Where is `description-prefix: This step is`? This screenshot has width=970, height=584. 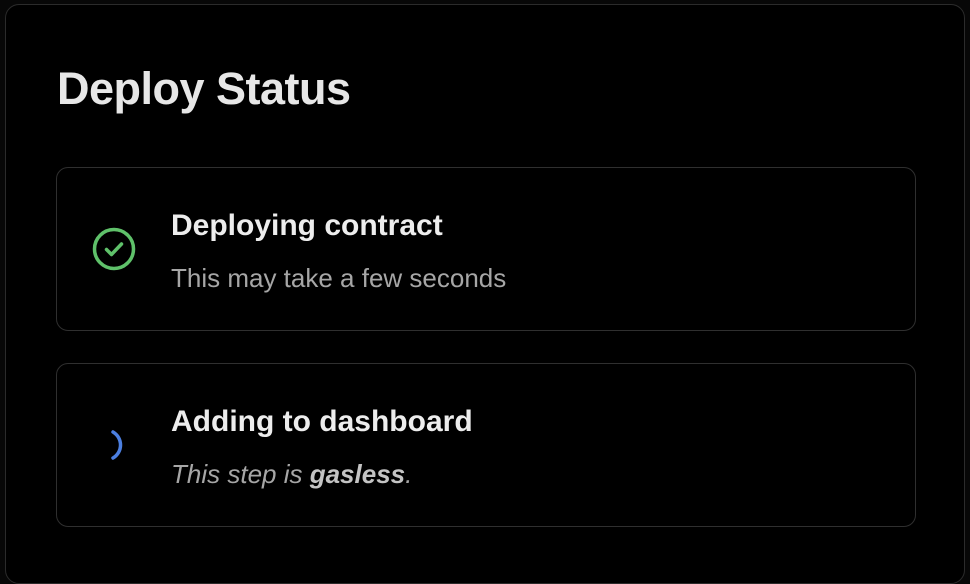
description-prefix: This step is is located at coordinates (240, 474).